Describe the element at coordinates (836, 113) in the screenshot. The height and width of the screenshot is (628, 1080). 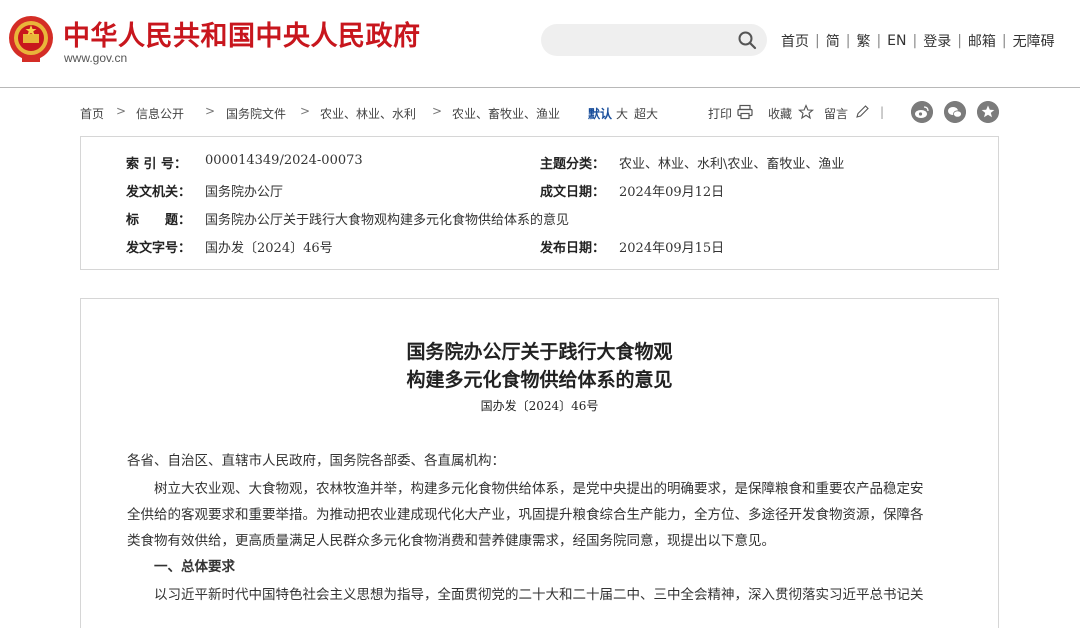
I see `comment-label: 留言` at that location.